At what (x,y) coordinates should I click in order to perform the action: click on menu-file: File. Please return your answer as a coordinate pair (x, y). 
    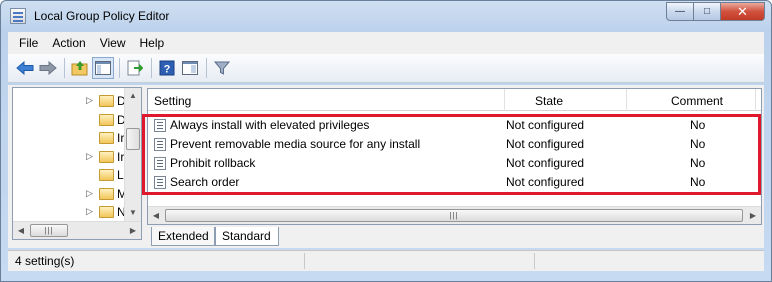
    Looking at the image, I should click on (28, 43).